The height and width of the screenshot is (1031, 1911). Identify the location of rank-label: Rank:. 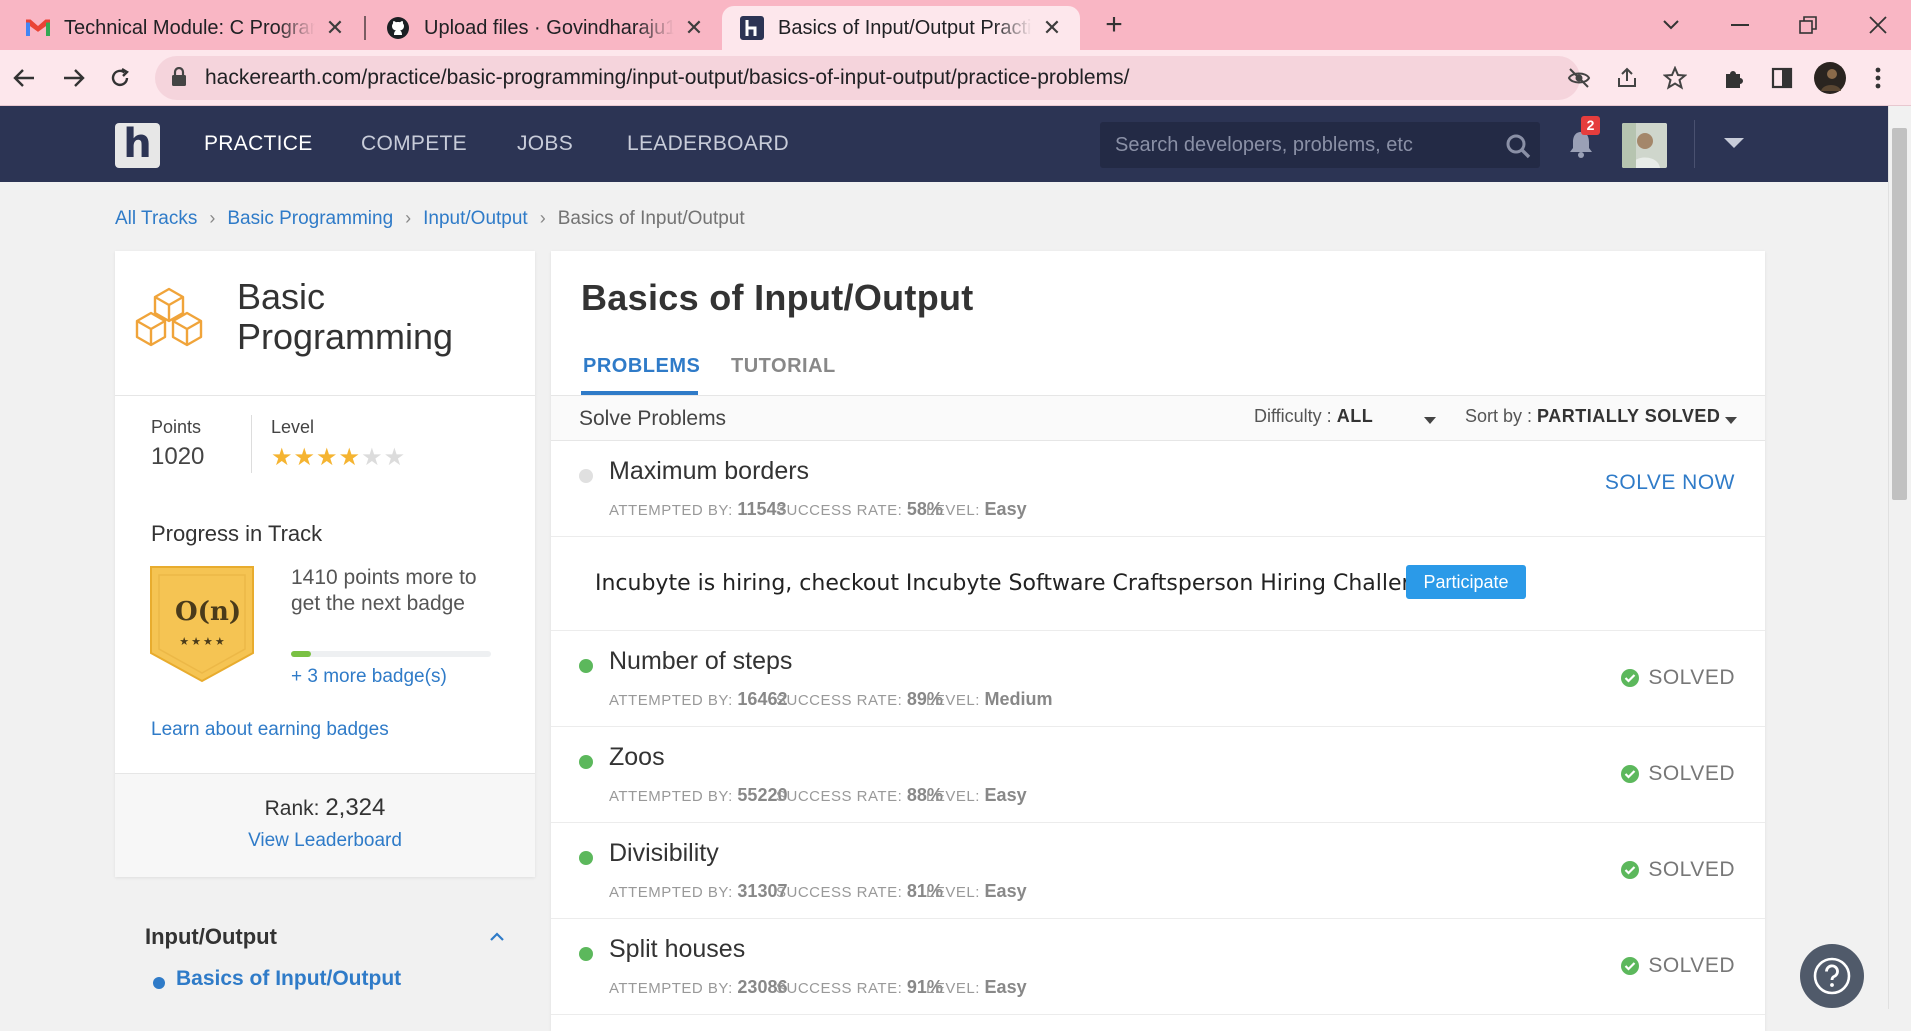
(292, 808).